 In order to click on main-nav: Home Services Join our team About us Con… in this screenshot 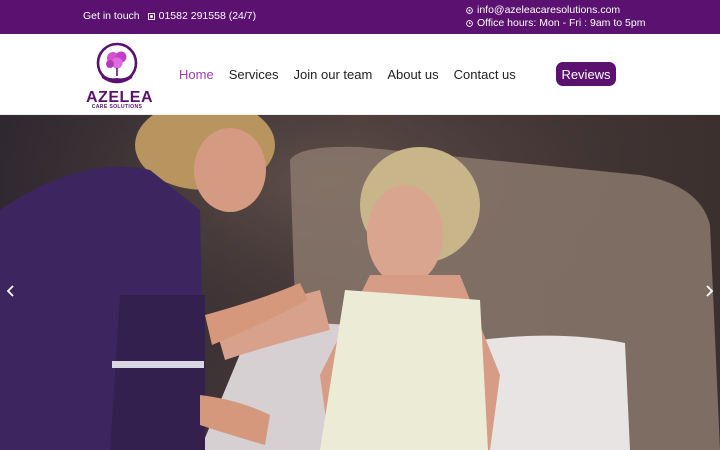, I will do `click(347, 74)`.